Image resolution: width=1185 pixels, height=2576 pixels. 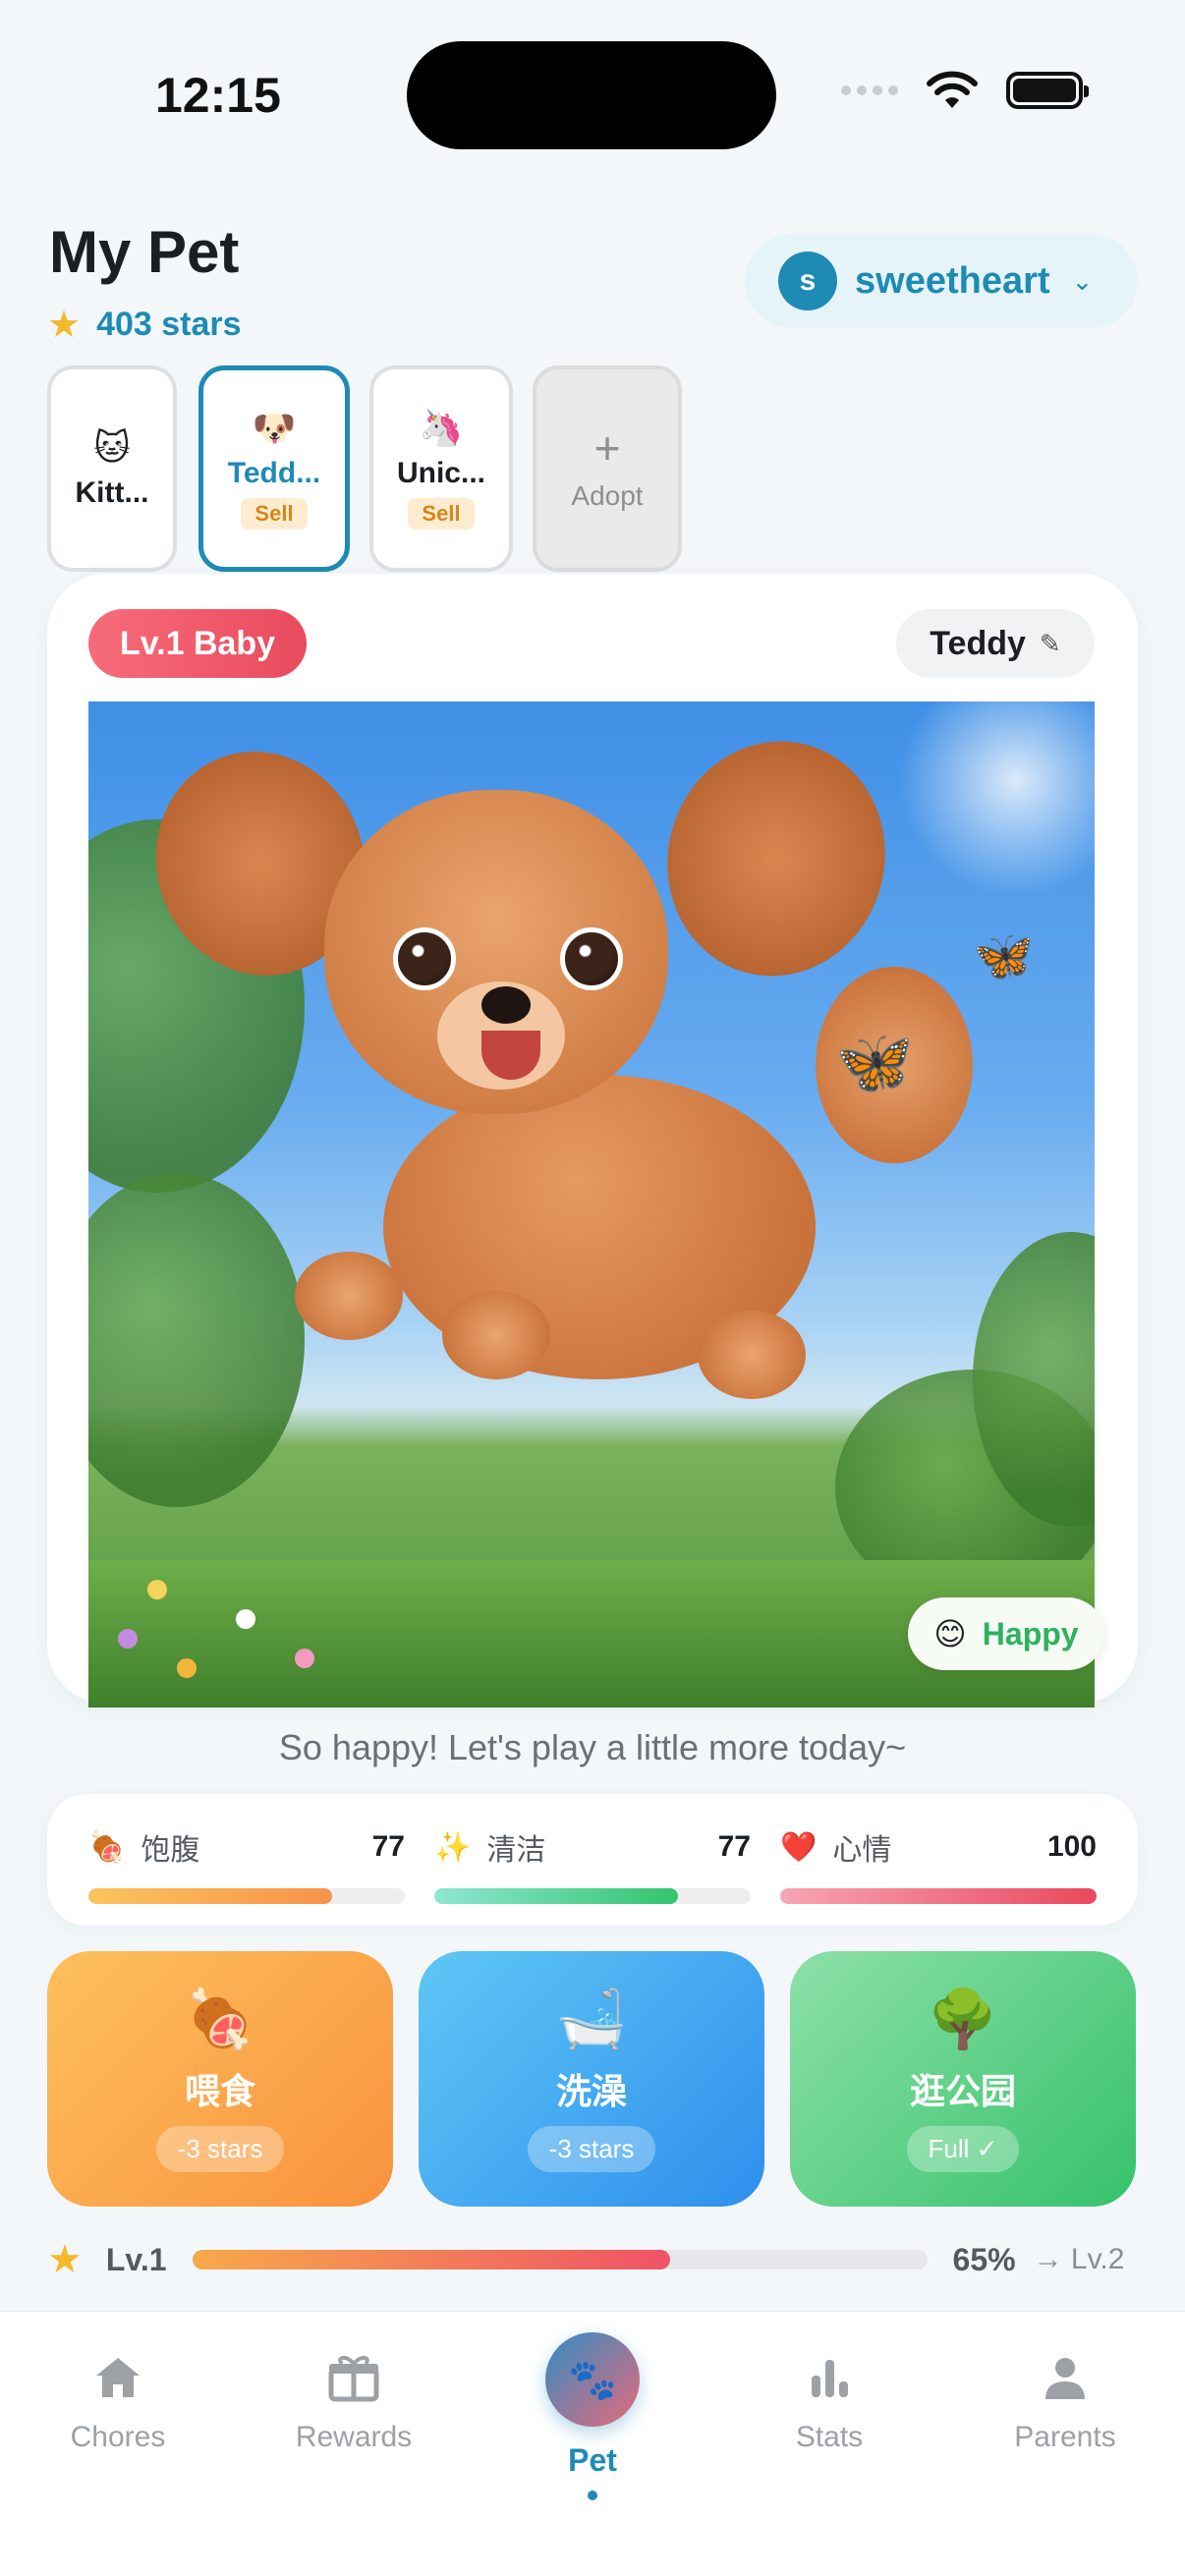 What do you see at coordinates (799, 1847) in the screenshot?
I see `heart-icon: ❤️` at bounding box center [799, 1847].